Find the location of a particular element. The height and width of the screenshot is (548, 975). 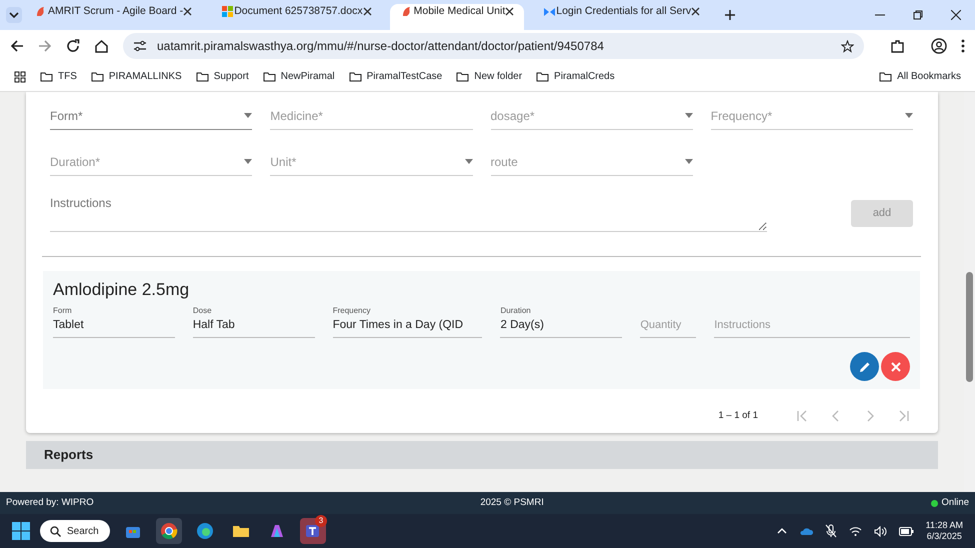

url-text: uatamrit.piramalswasthya.org/mmu/#/nurse-doctor/attendant/doctor/patient/9450784 is located at coordinates (381, 46).